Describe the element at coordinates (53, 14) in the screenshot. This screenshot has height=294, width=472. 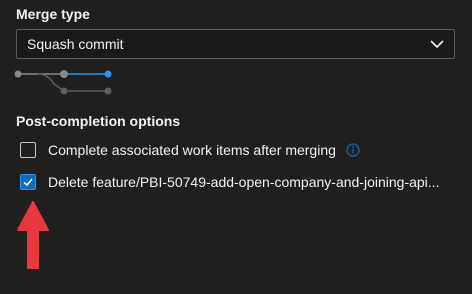
I see `merge-type-label: Merge type` at that location.